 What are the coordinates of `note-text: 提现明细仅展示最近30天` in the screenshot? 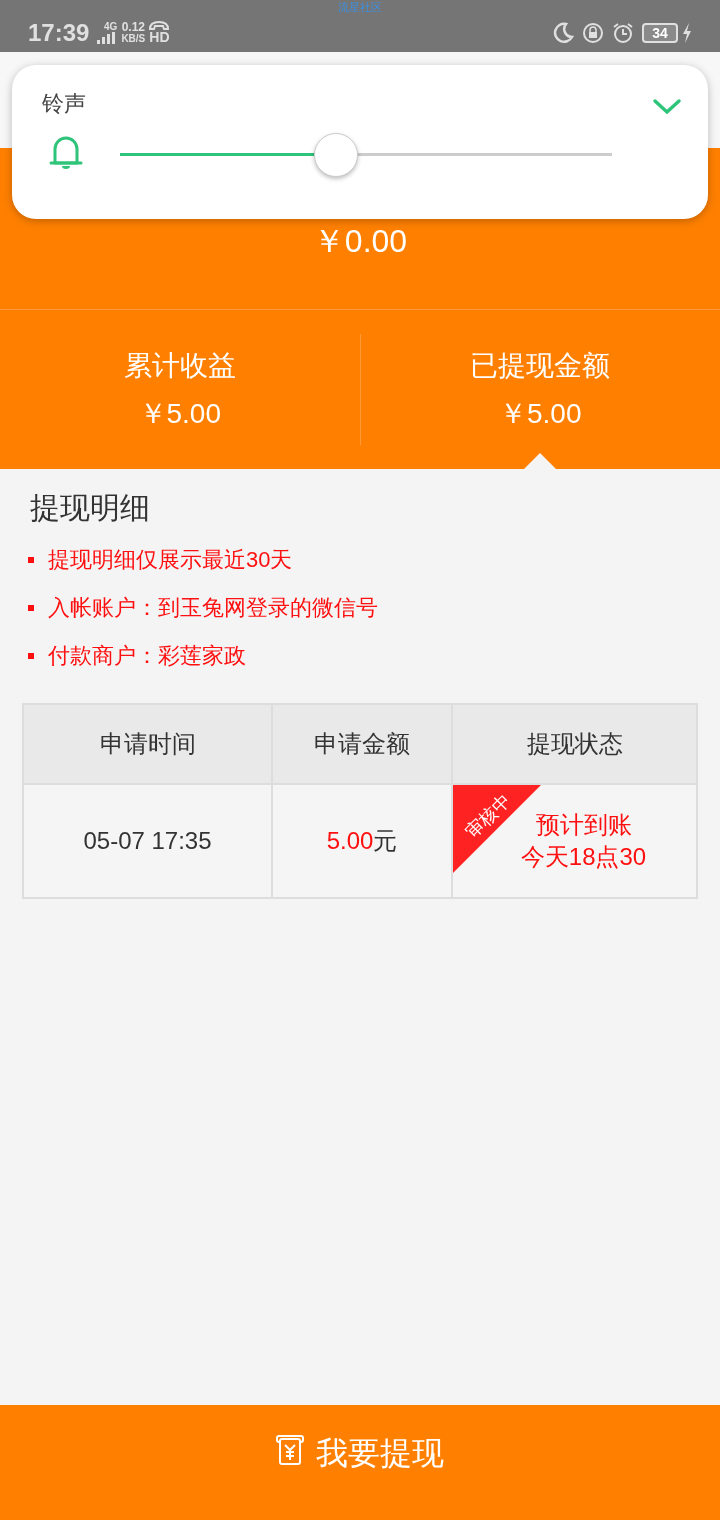 It's located at (170, 560).